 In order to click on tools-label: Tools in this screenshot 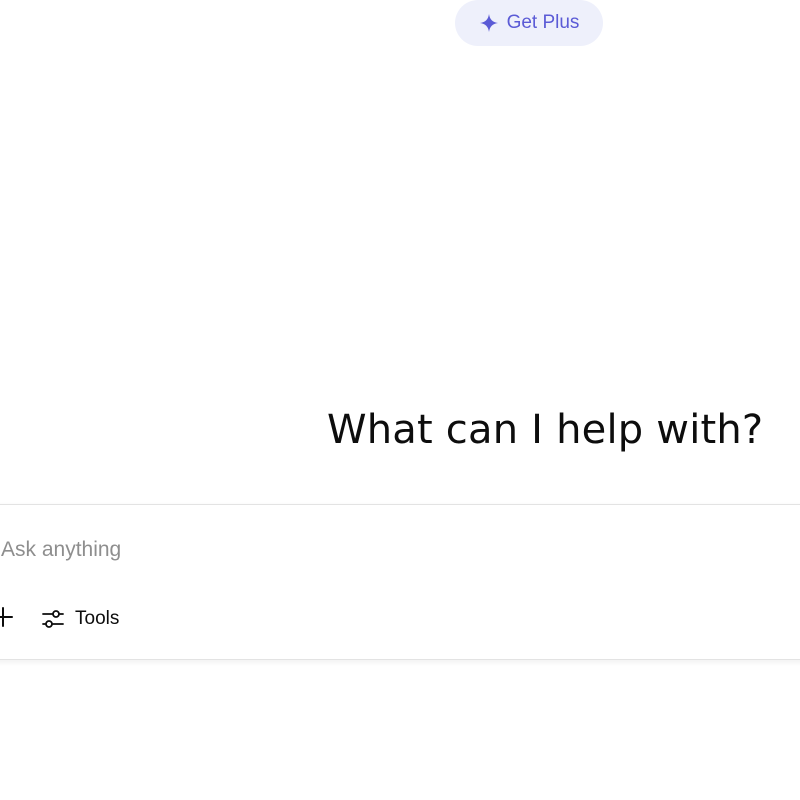, I will do `click(97, 618)`.